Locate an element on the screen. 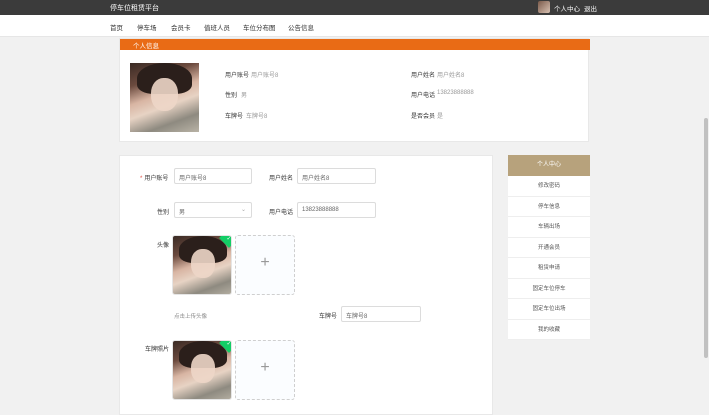 Image resolution: width=709 pixels, height=415 pixels. phone-input: 13823888888 is located at coordinates (336, 210).